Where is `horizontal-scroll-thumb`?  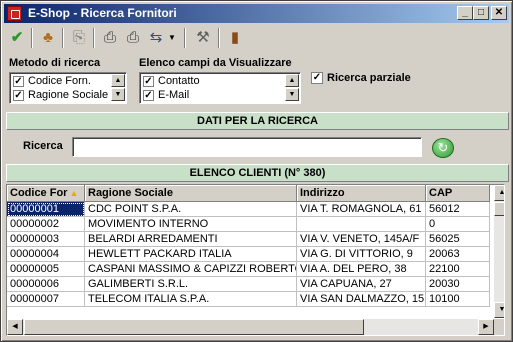 horizontal-scroll-thumb is located at coordinates (194, 327).